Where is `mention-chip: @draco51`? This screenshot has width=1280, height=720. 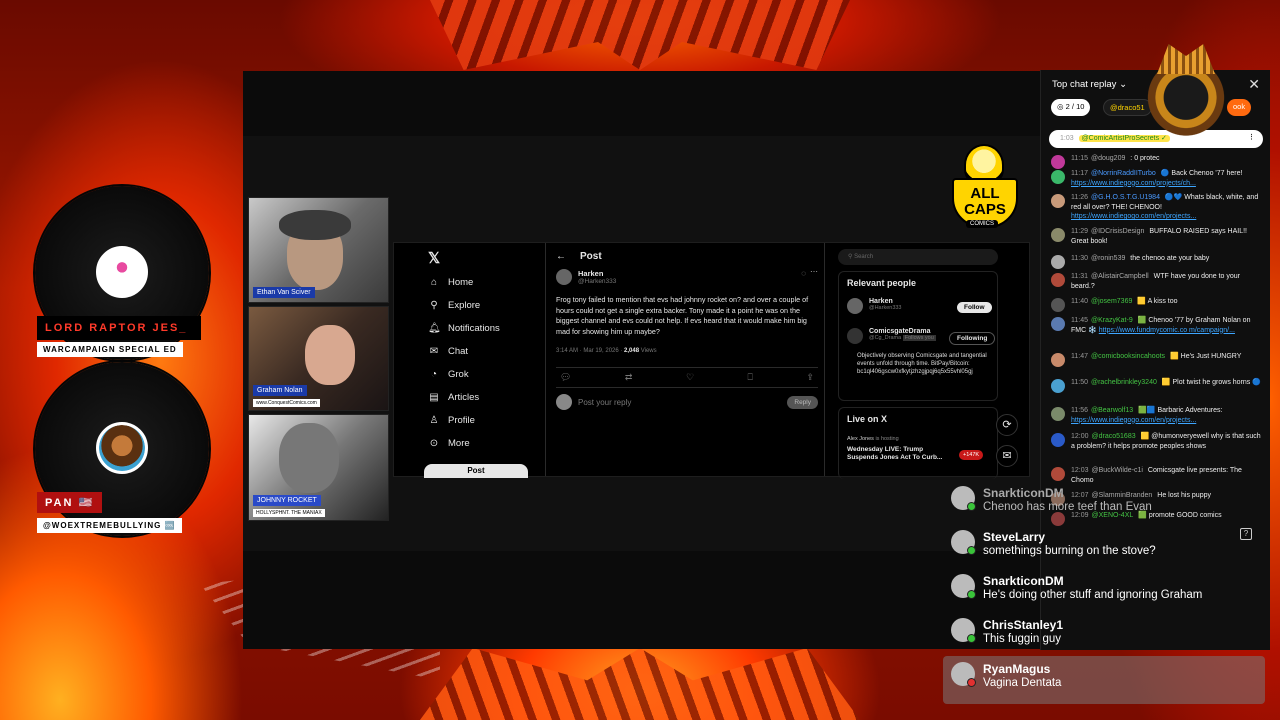
mention-chip: @draco51 is located at coordinates (1127, 107).